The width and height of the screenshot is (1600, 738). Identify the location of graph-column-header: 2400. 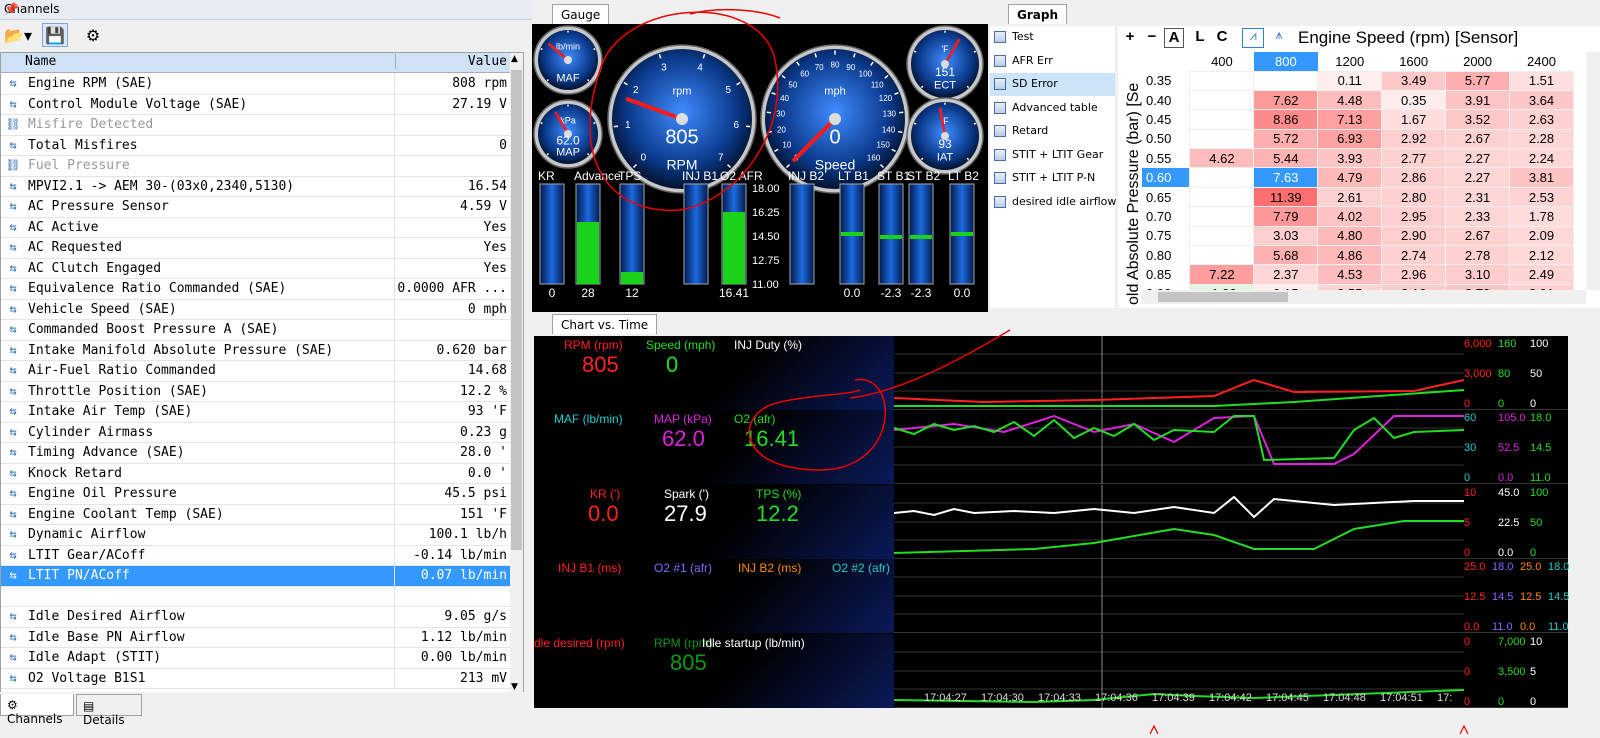
(1541, 61).